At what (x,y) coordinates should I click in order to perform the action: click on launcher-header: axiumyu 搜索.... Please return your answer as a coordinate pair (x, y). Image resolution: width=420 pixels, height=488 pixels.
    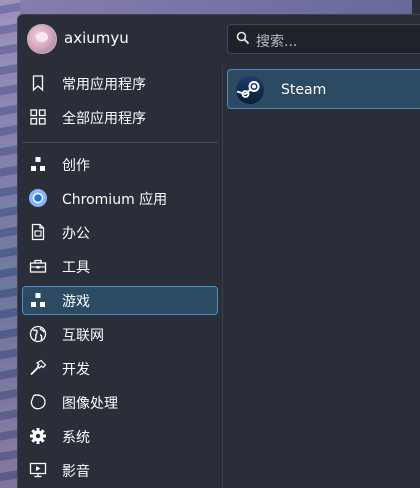
    Looking at the image, I should click on (219, 40).